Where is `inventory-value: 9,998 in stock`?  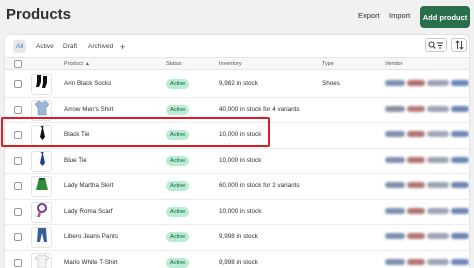
inventory-value: 9,998 in stock is located at coordinates (238, 236).